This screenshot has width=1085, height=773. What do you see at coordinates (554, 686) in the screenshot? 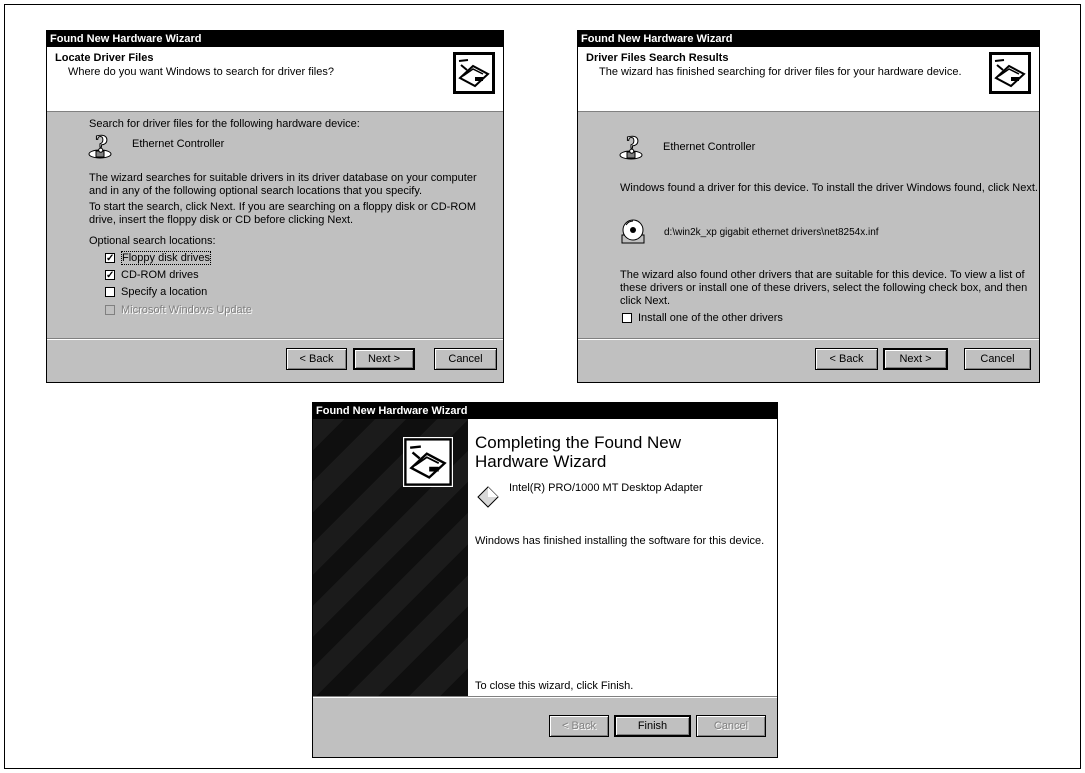
I see `close-instructions: To close this wizard, click Finish.` at bounding box center [554, 686].